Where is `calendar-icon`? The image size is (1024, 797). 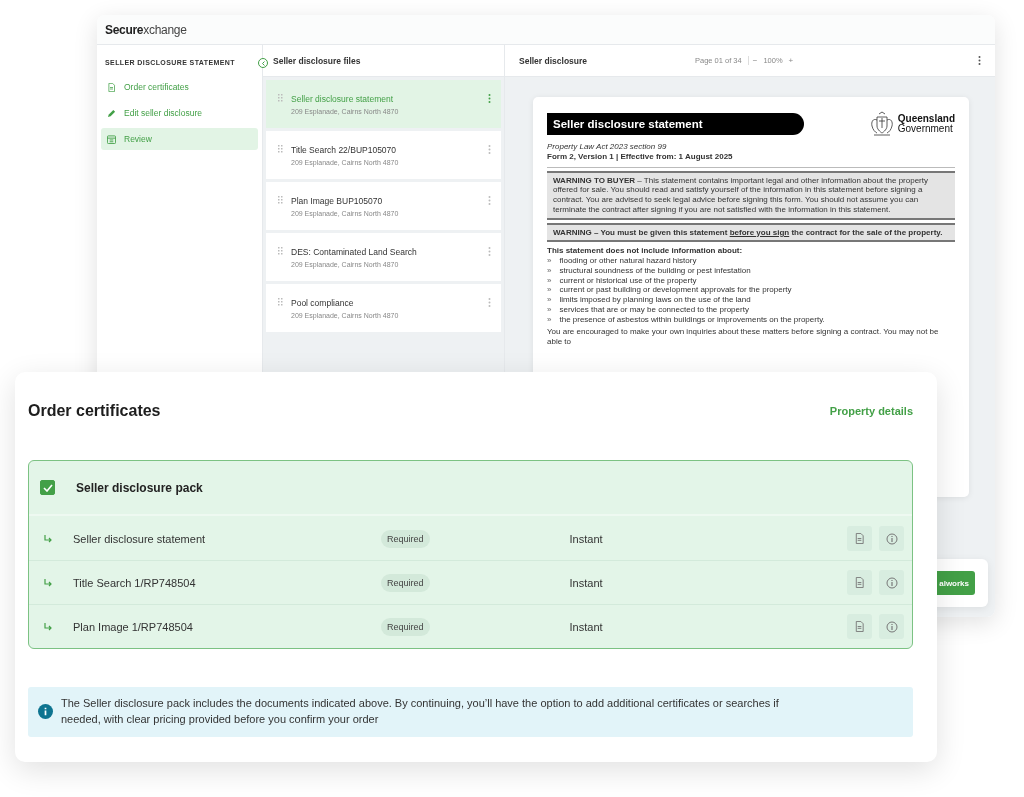
calendar-icon is located at coordinates (111, 139).